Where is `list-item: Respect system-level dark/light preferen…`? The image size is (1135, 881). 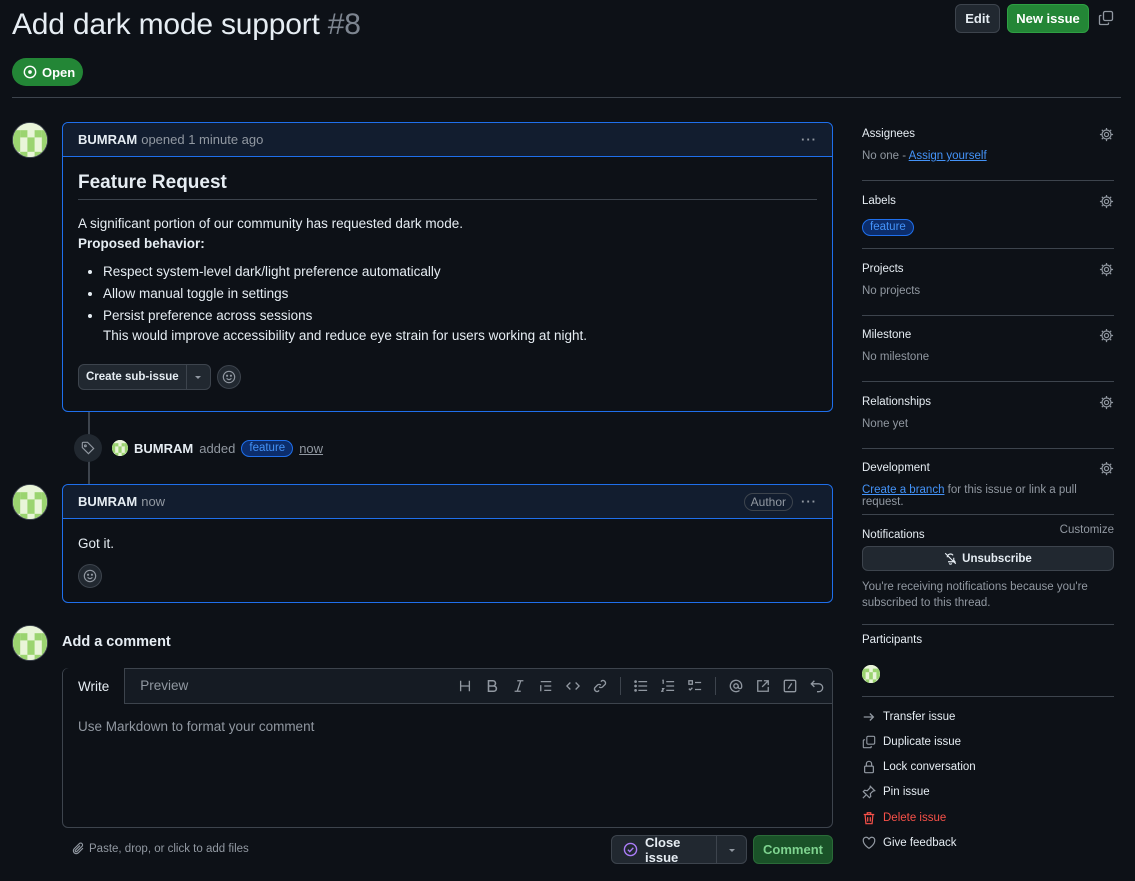 list-item: Respect system-level dark/light preferen… is located at coordinates (460, 272).